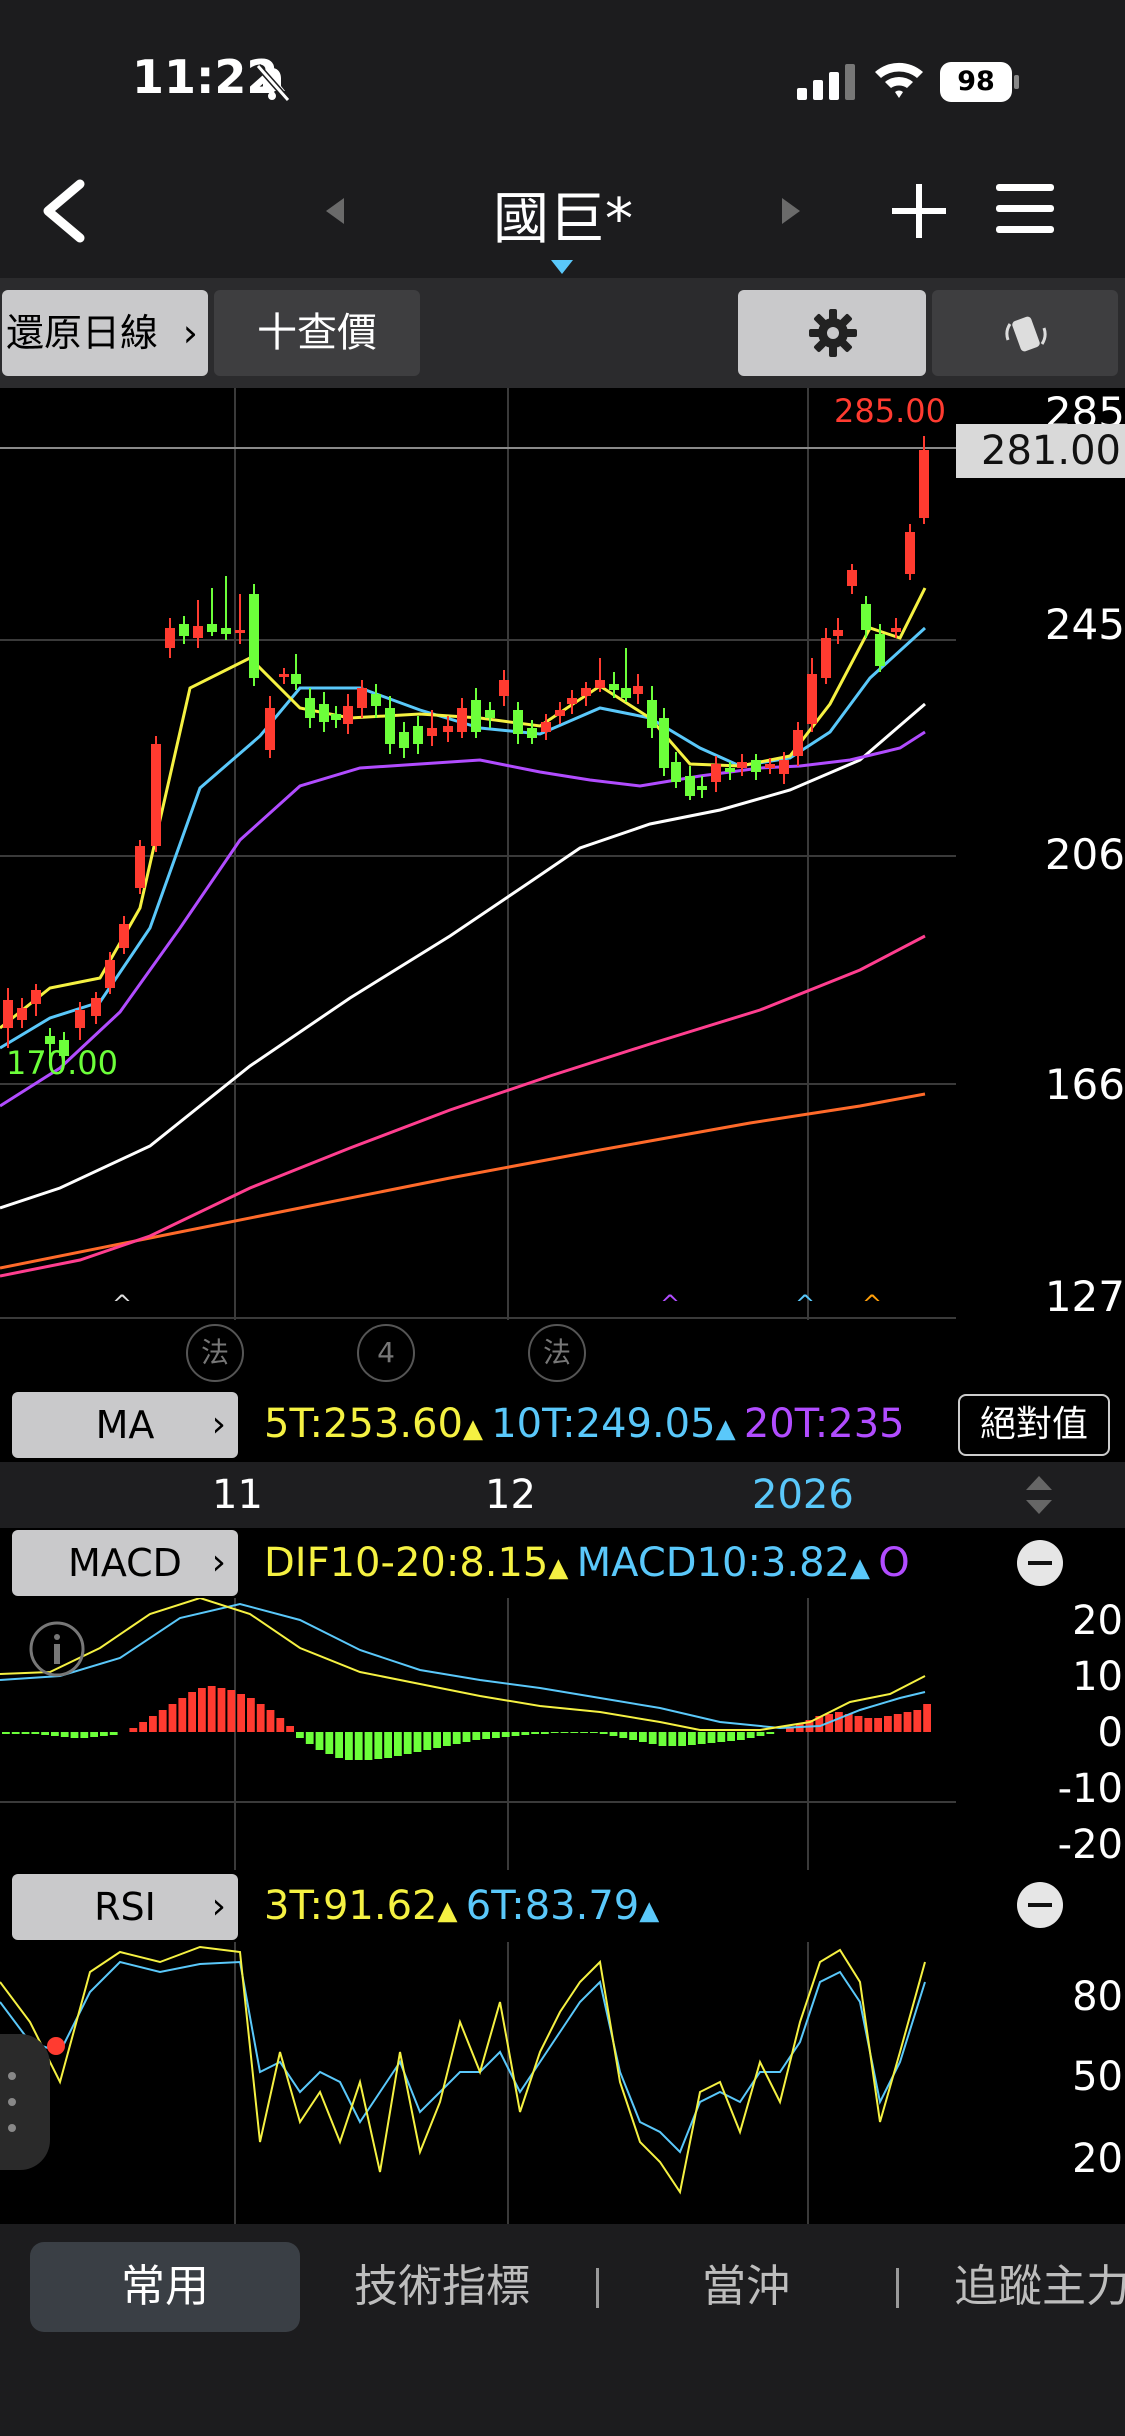 The height and width of the screenshot is (2436, 1125). Describe the element at coordinates (562, 139) in the screenshot. I see `app-header: 11:22 98 國巨*` at that location.